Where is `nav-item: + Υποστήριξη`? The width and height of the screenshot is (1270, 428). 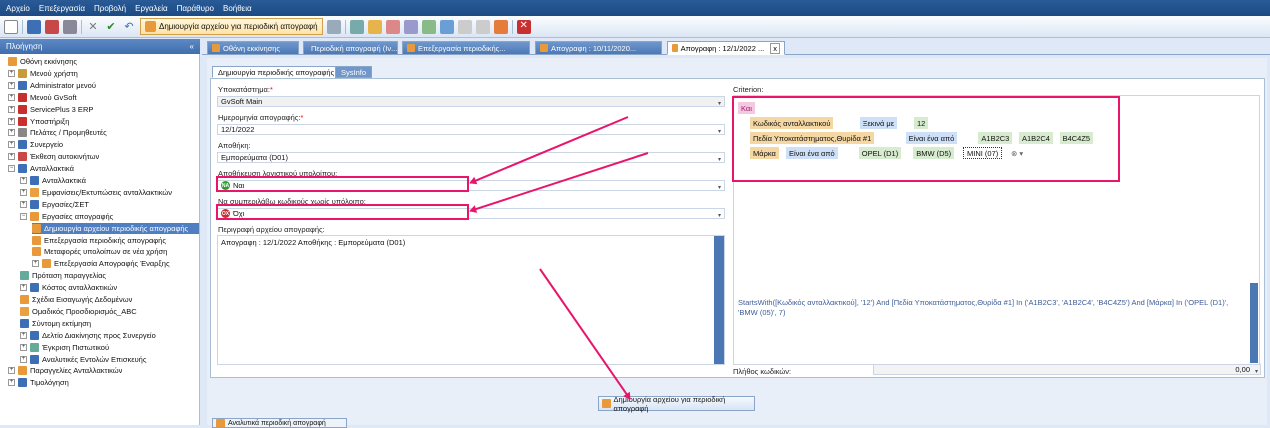 nav-item: + Υποστήριξη is located at coordinates (38, 121).